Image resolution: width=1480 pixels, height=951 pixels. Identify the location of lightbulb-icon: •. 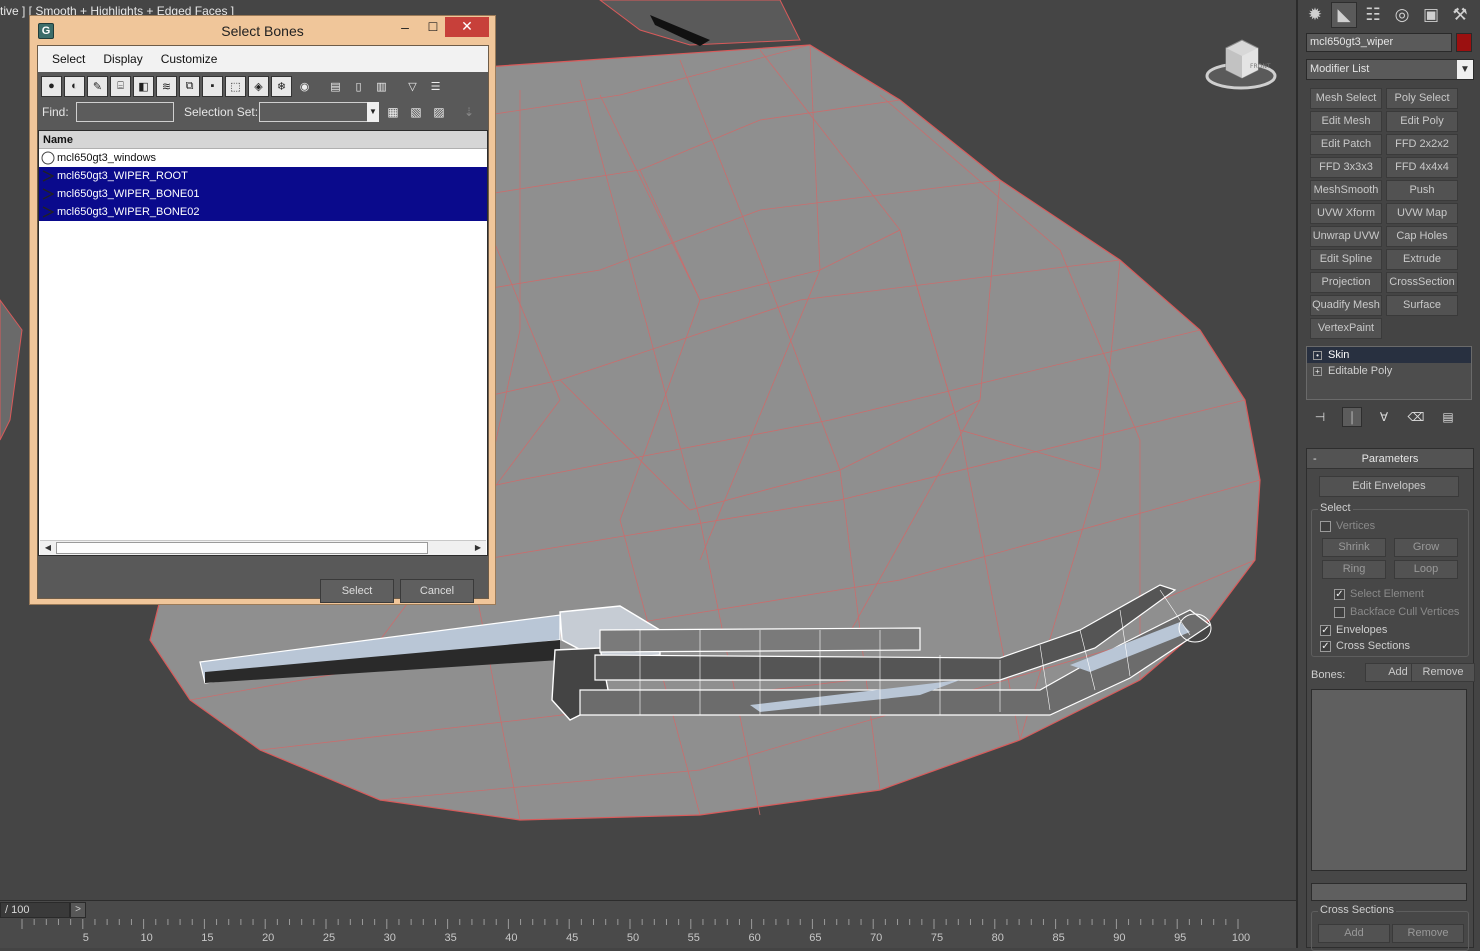
(1317, 355).